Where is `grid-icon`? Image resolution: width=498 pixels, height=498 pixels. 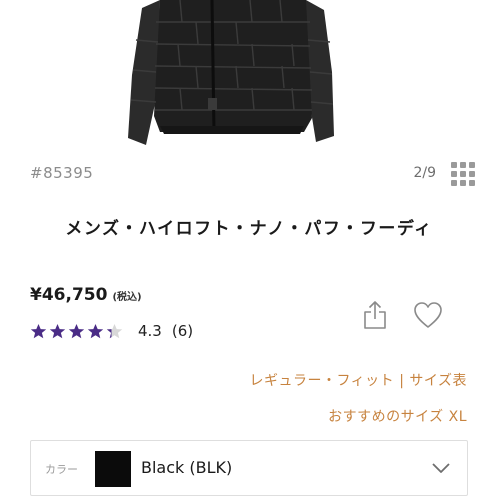
grid-icon is located at coordinates (463, 174).